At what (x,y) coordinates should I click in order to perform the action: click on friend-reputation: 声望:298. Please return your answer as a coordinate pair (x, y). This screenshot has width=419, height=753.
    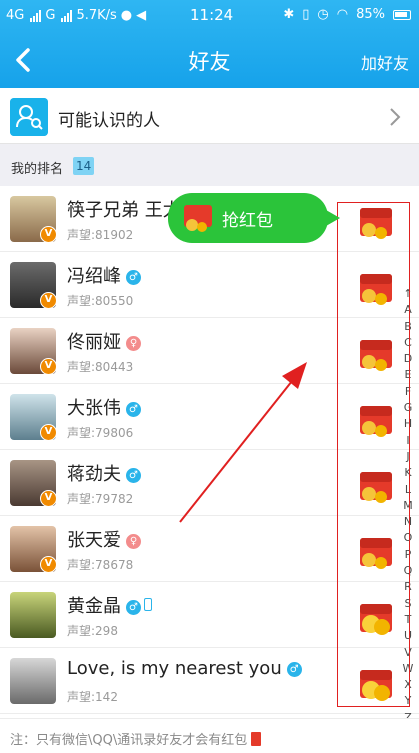
    Looking at the image, I should click on (92, 631).